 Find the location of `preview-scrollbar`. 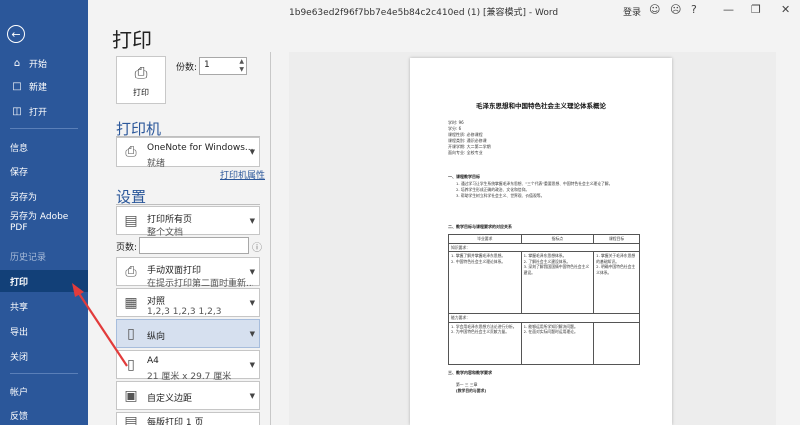

preview-scrollbar is located at coordinates (795, 223).